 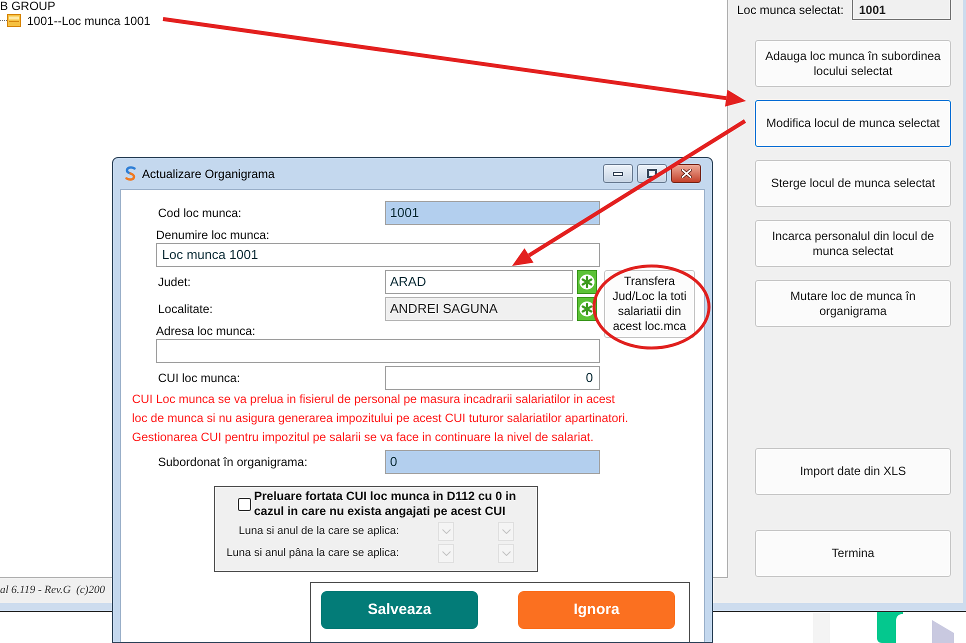 I want to click on field-label: Luna si anul de la care se aplica:, so click(x=318, y=532).